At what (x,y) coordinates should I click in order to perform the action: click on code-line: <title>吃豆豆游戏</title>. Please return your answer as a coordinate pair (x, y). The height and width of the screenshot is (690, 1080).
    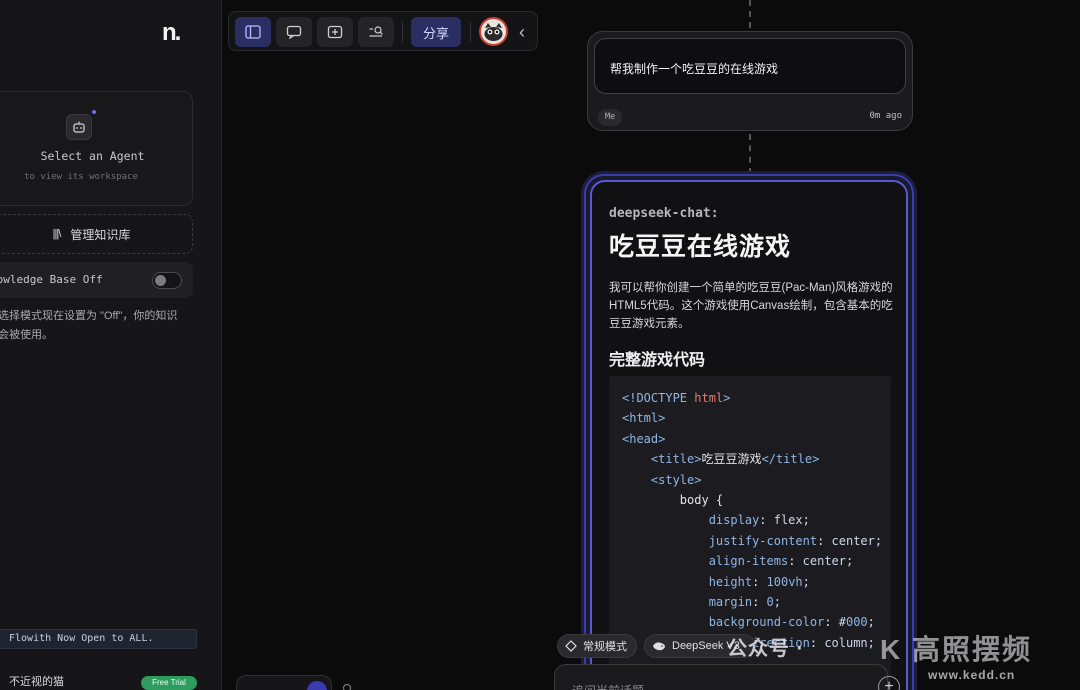
    Looking at the image, I should click on (735, 459).